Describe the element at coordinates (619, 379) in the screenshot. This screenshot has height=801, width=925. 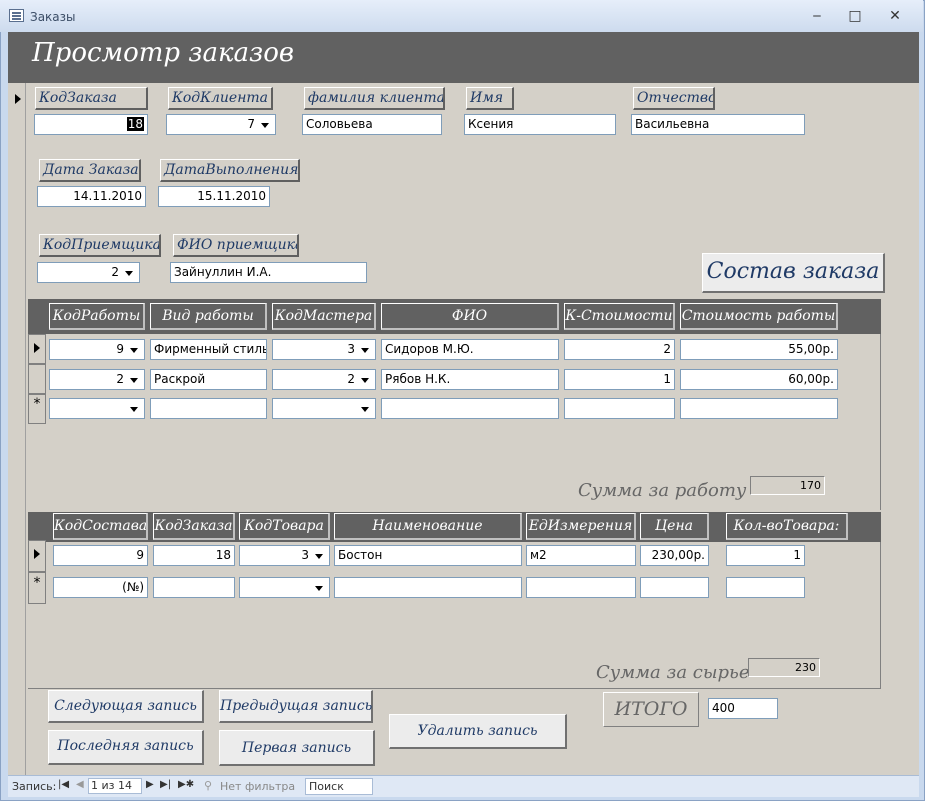
I see `works-row2-k: 1` at that location.